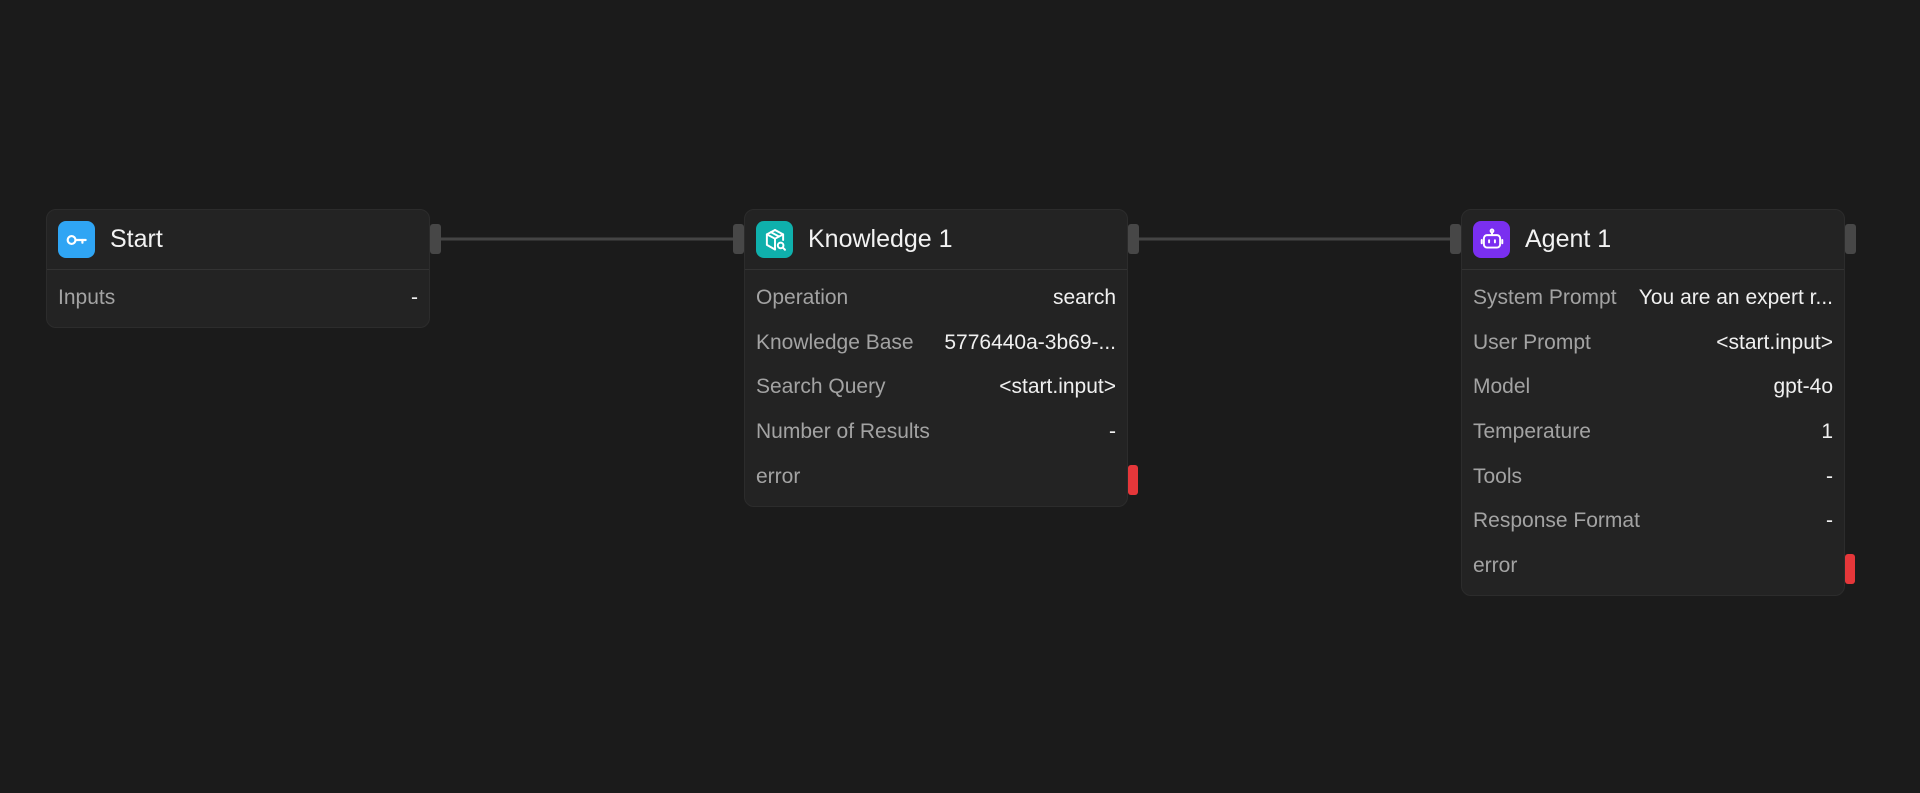  I want to click on knowledge-error-handle, so click(1133, 480).